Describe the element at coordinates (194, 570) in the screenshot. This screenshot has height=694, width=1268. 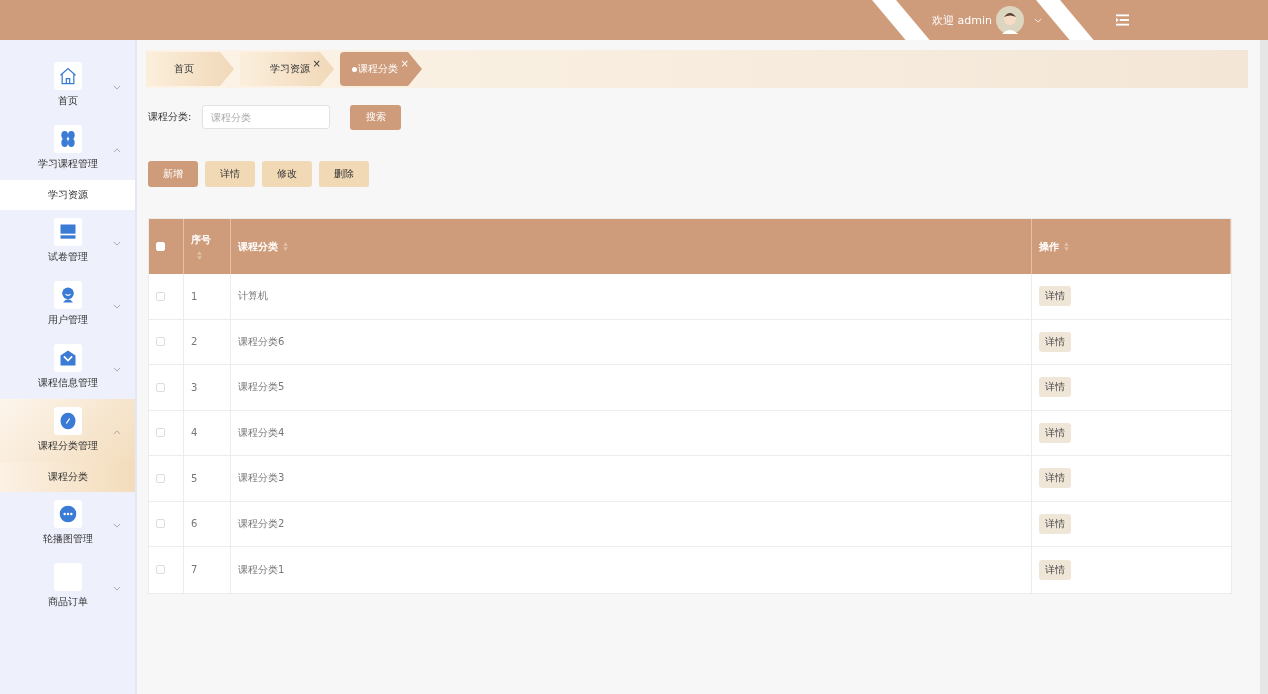
I see `table-cell: 7` at that location.